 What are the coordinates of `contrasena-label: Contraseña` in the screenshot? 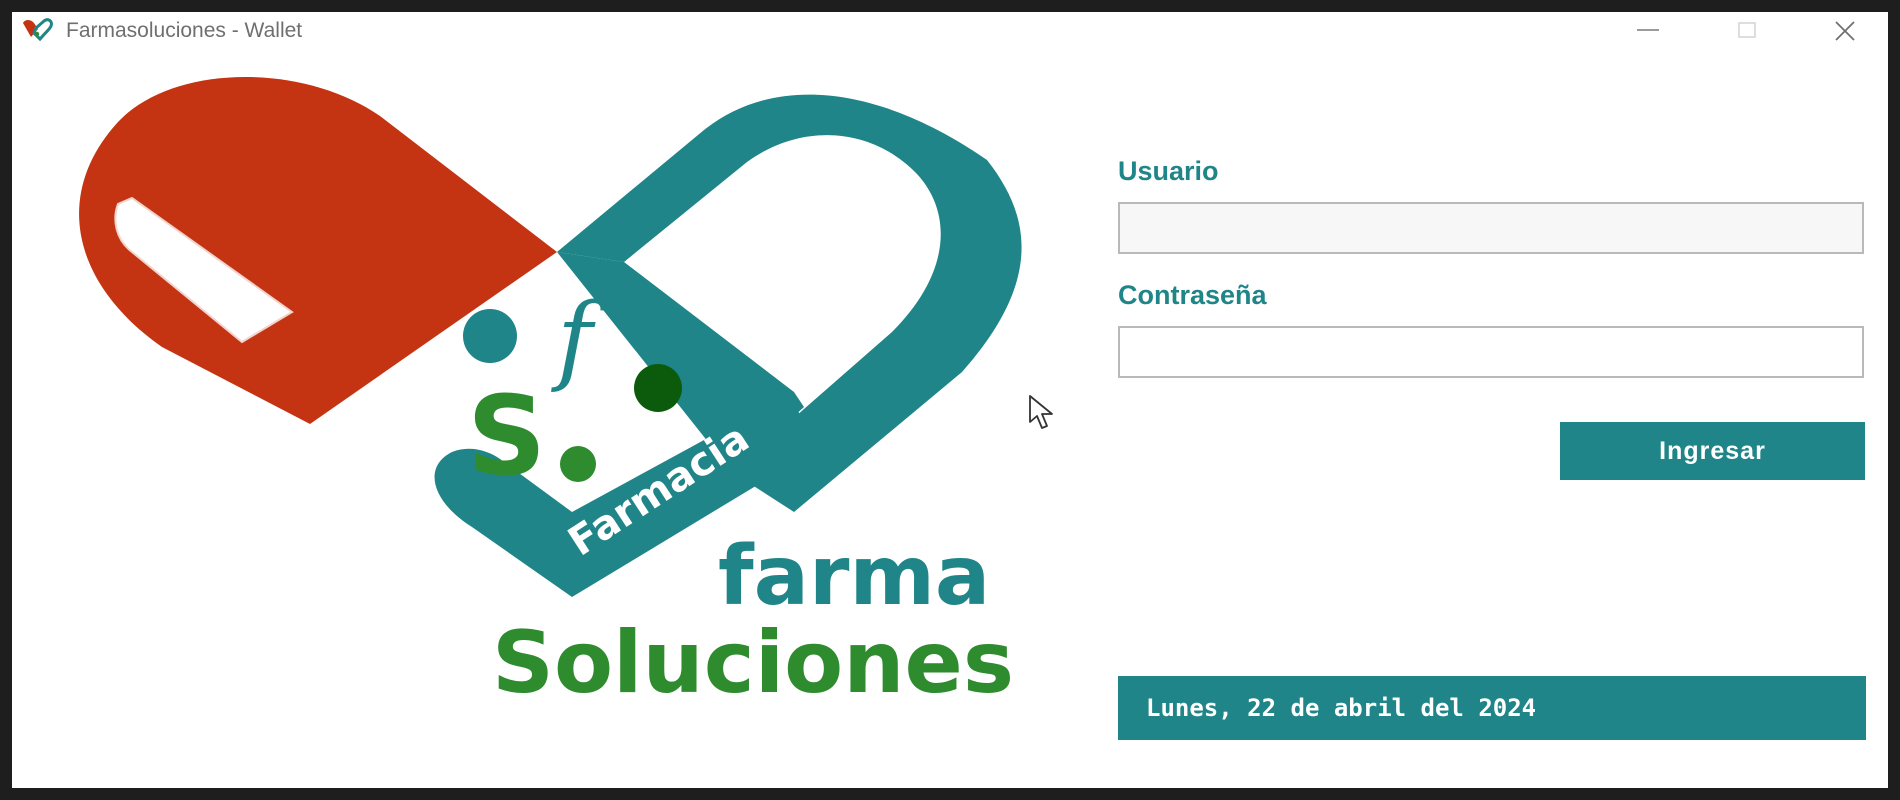 It's located at (1192, 295).